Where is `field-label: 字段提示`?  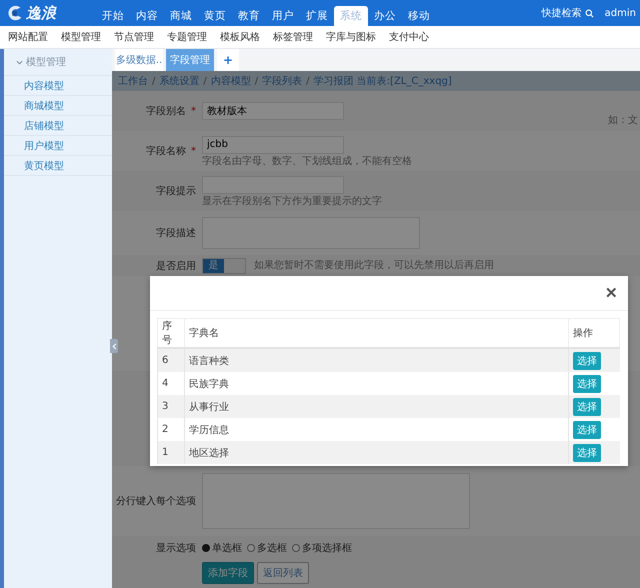
field-label: 字段提示 is located at coordinates (176, 191).